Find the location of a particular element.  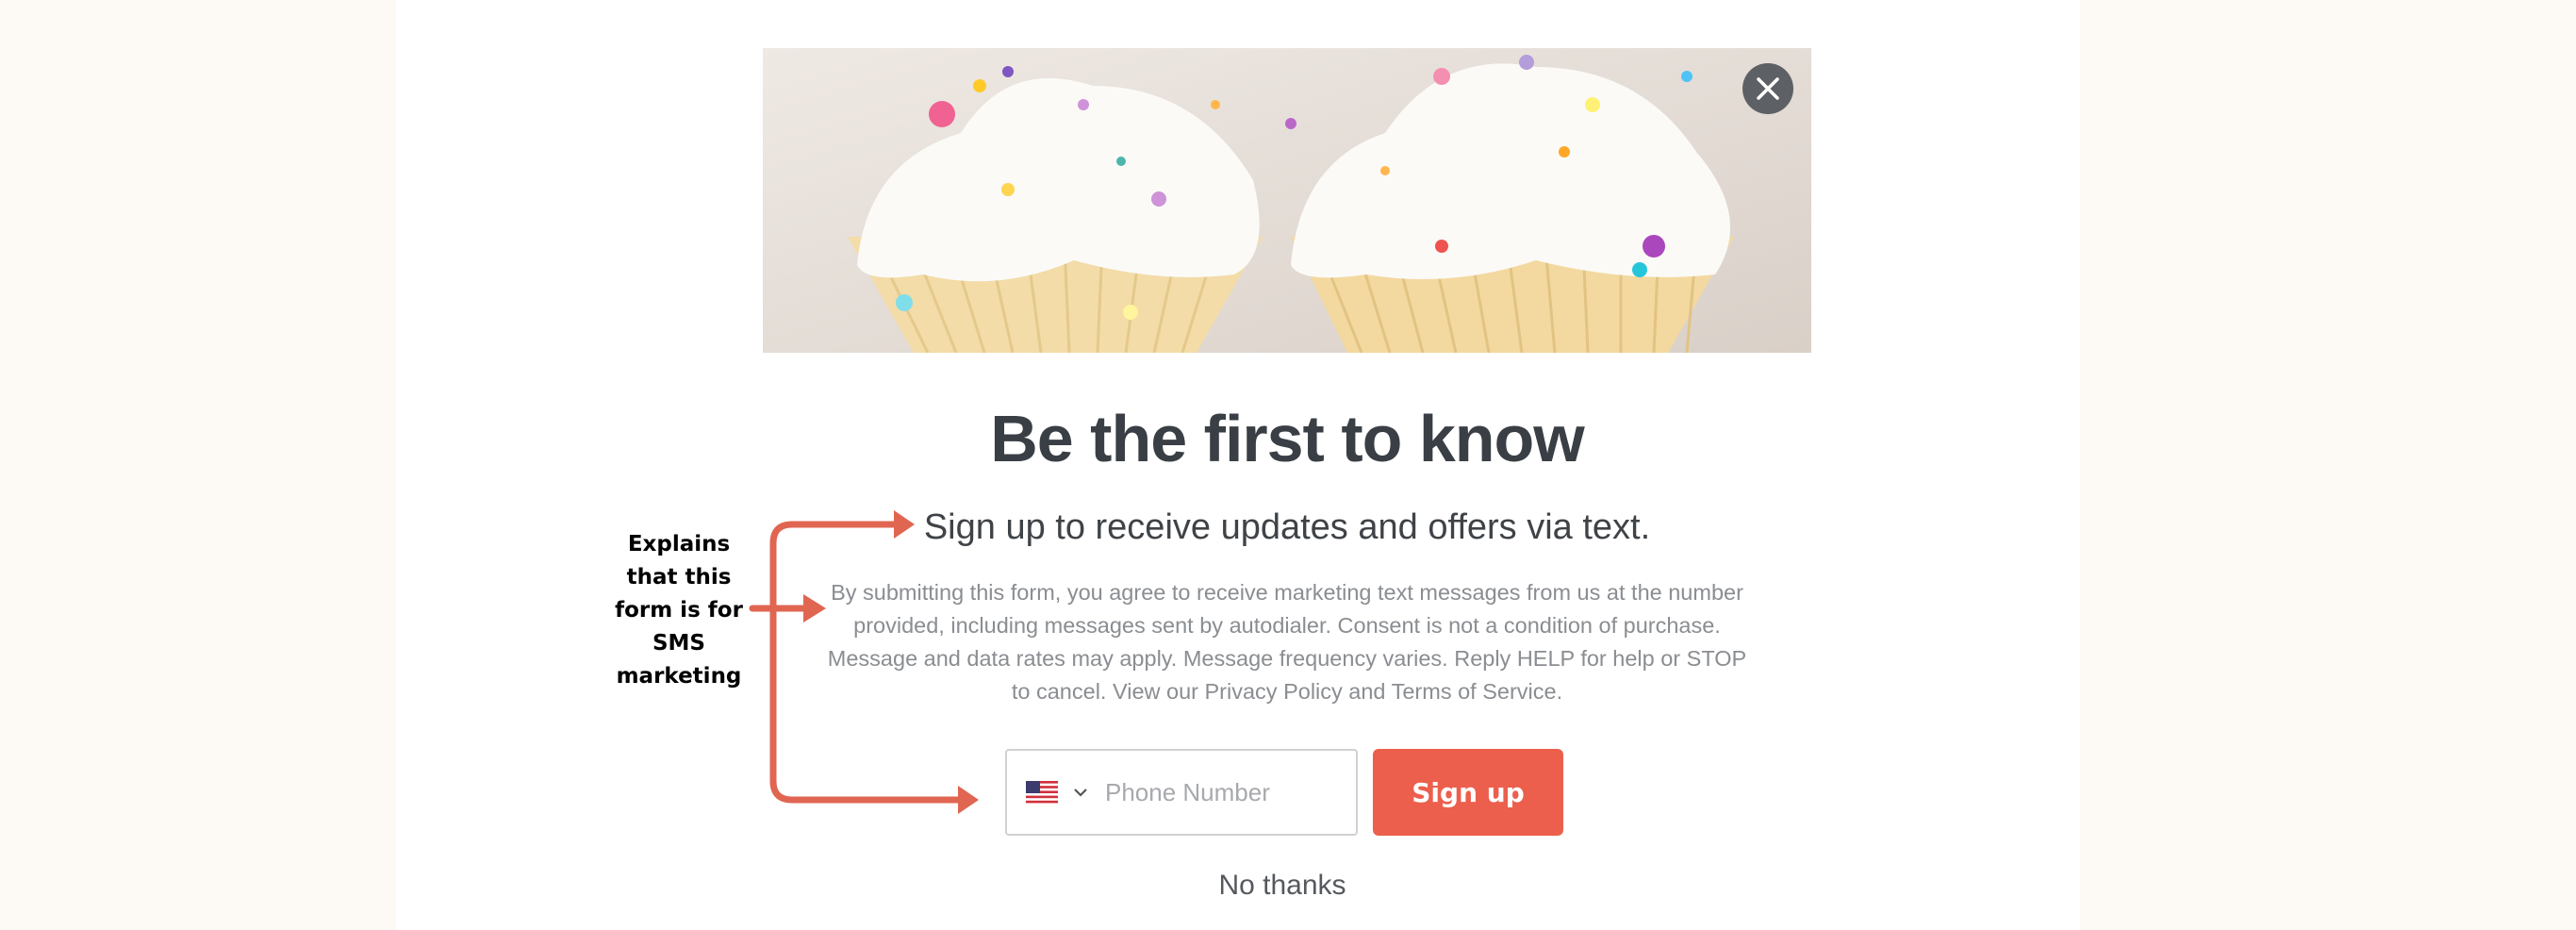

annotation-line: that this is located at coordinates (679, 577).